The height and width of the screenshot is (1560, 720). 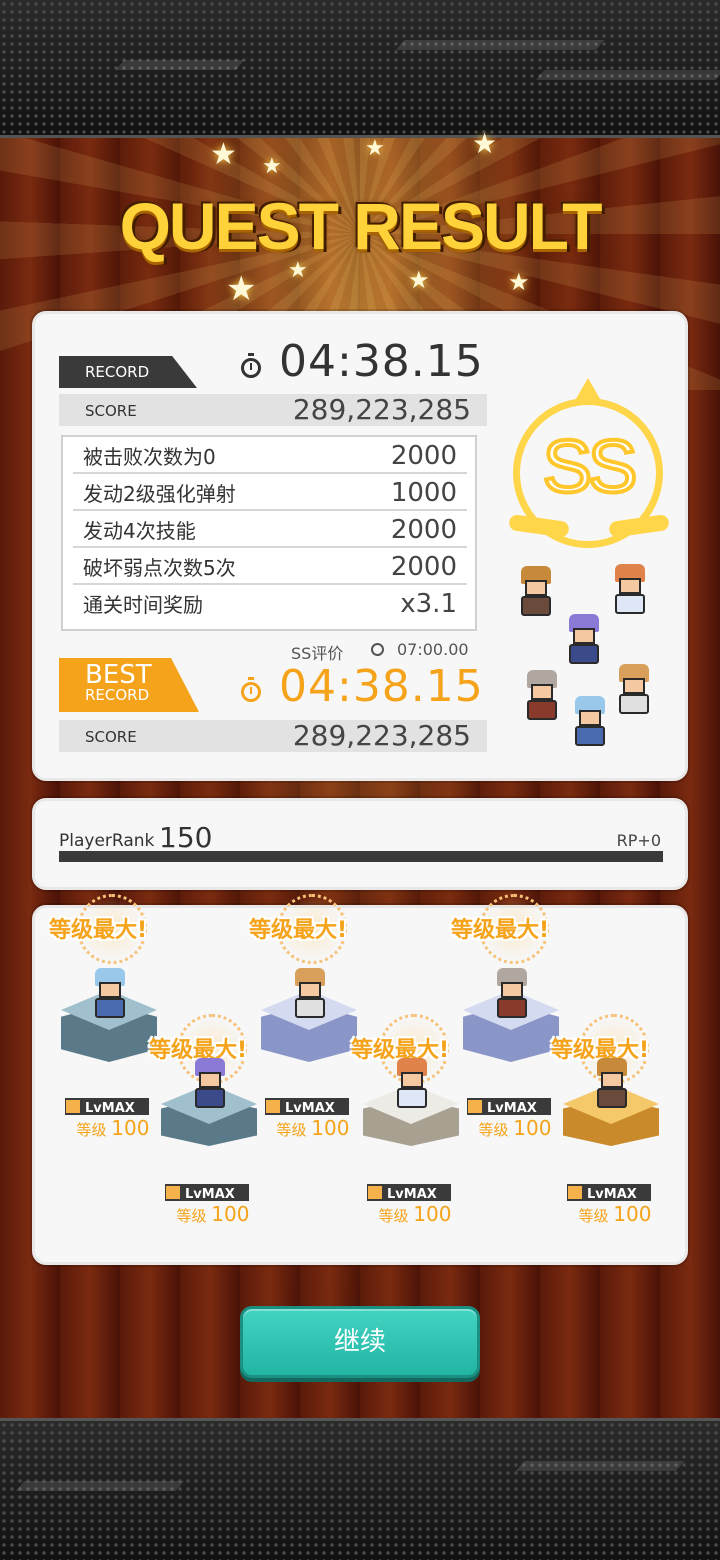 What do you see at coordinates (428, 604) in the screenshot?
I see `bonus-points: x3.1` at bounding box center [428, 604].